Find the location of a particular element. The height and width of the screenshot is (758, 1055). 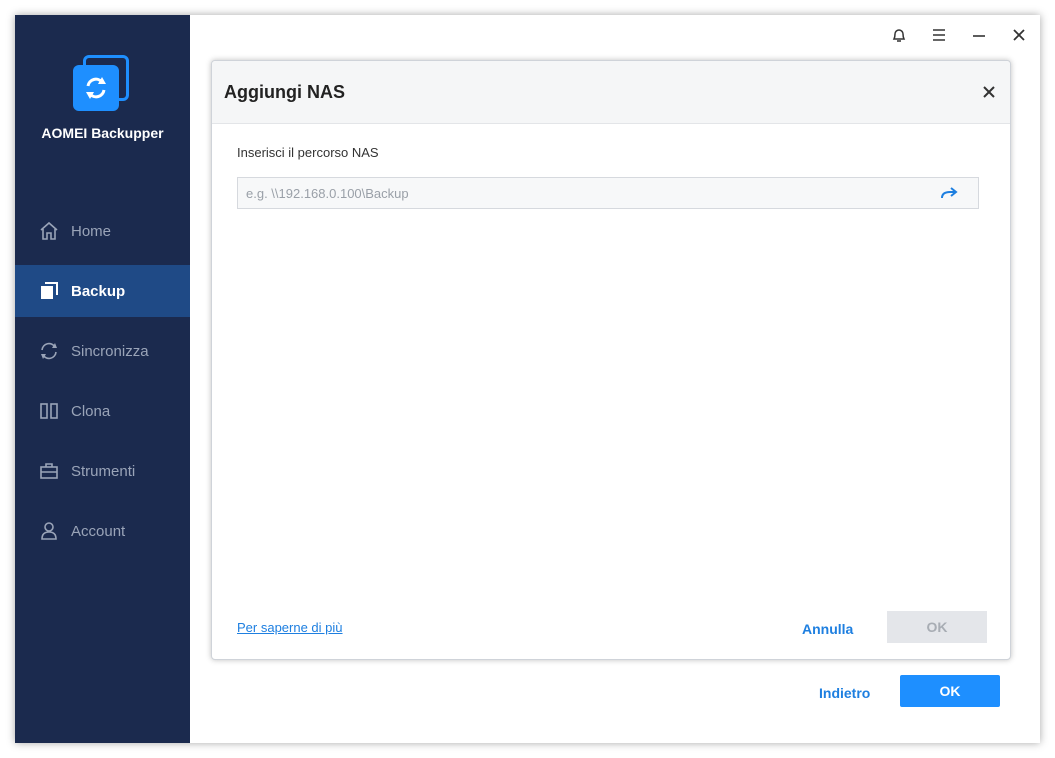

sidebar-item-account: Account is located at coordinates (102, 531).